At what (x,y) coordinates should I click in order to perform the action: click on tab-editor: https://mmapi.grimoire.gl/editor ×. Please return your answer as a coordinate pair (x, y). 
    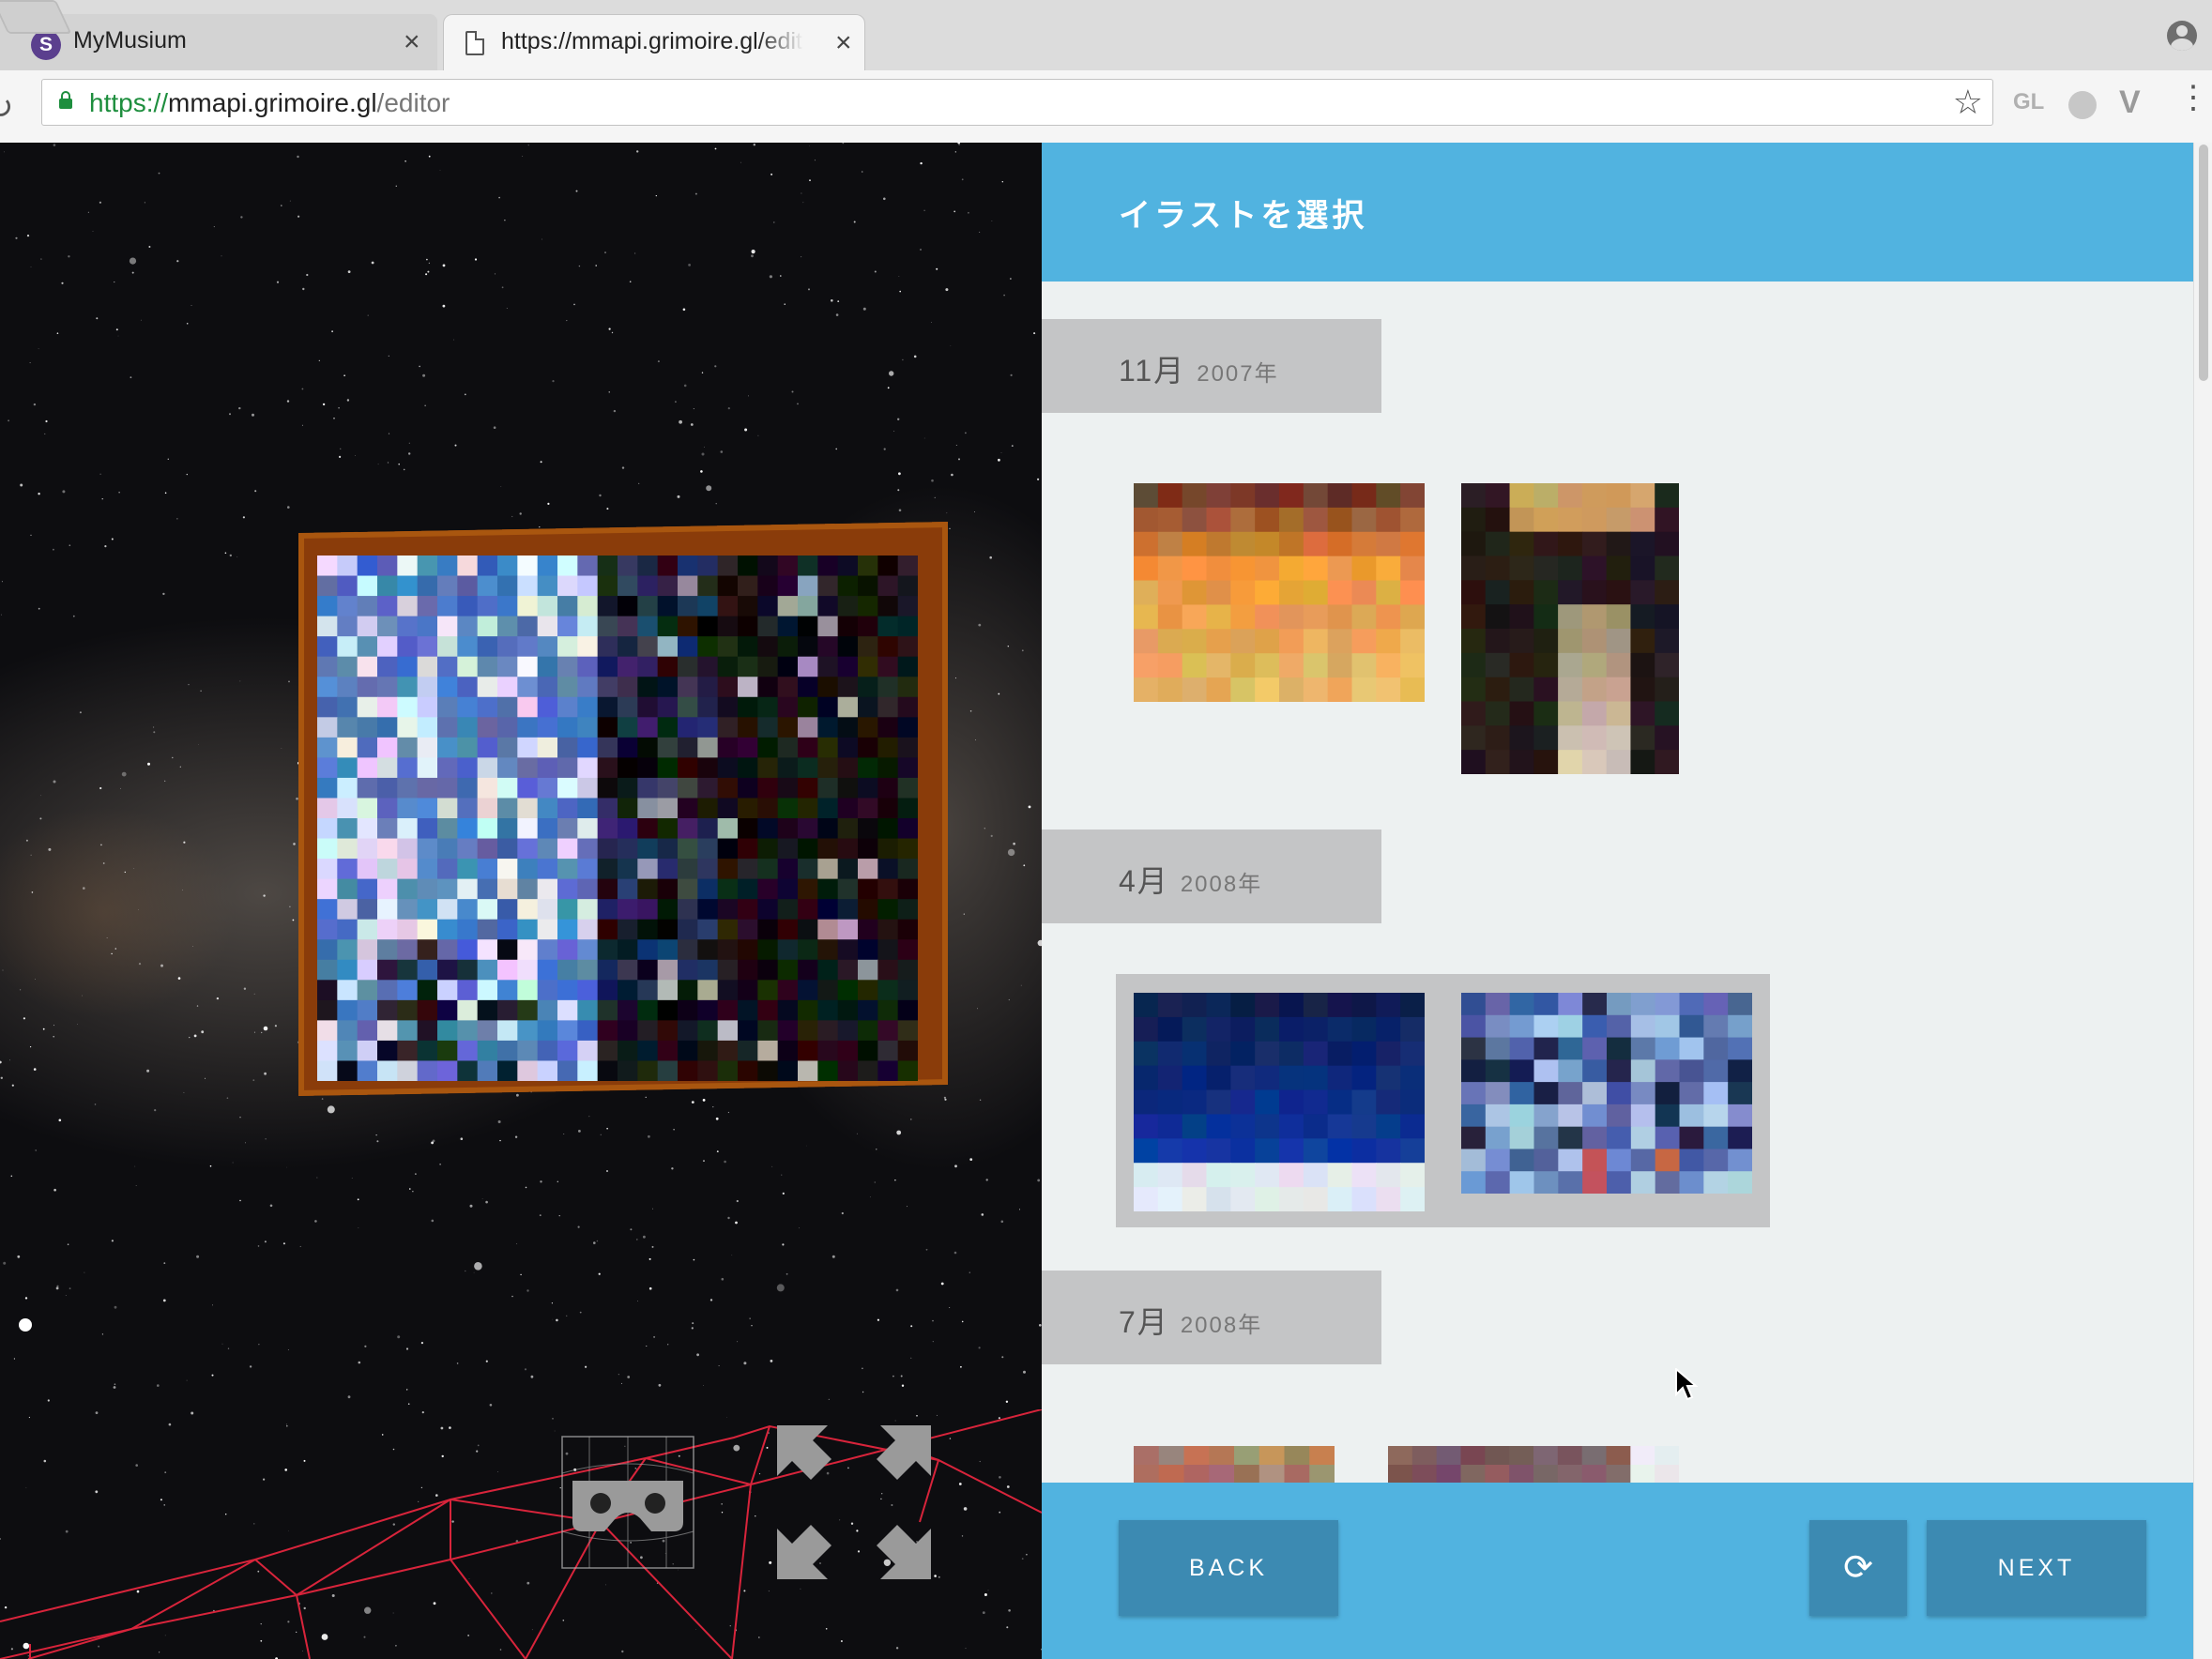
    Looking at the image, I should click on (654, 42).